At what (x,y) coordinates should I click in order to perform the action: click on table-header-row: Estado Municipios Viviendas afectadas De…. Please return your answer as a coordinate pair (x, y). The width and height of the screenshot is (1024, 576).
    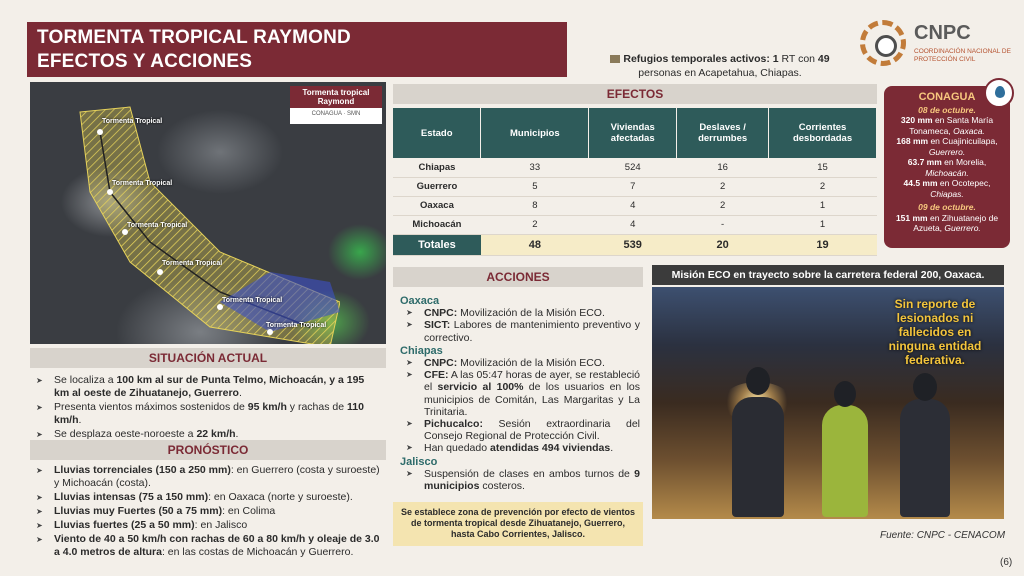
    Looking at the image, I should click on (635, 133).